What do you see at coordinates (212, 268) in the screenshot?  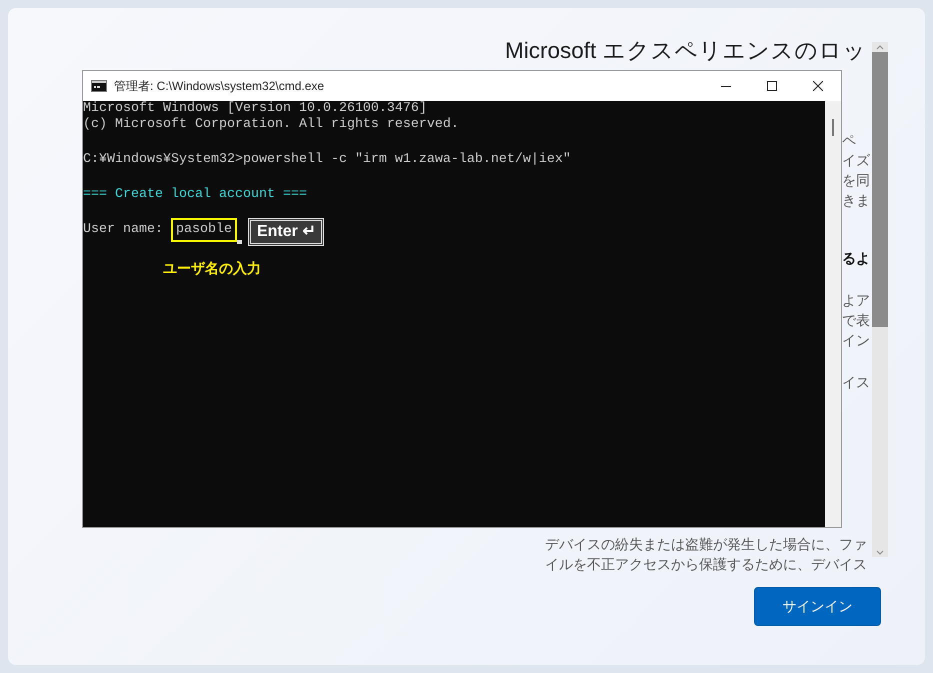 I see `annotation-caption: ユーザ名の入力` at bounding box center [212, 268].